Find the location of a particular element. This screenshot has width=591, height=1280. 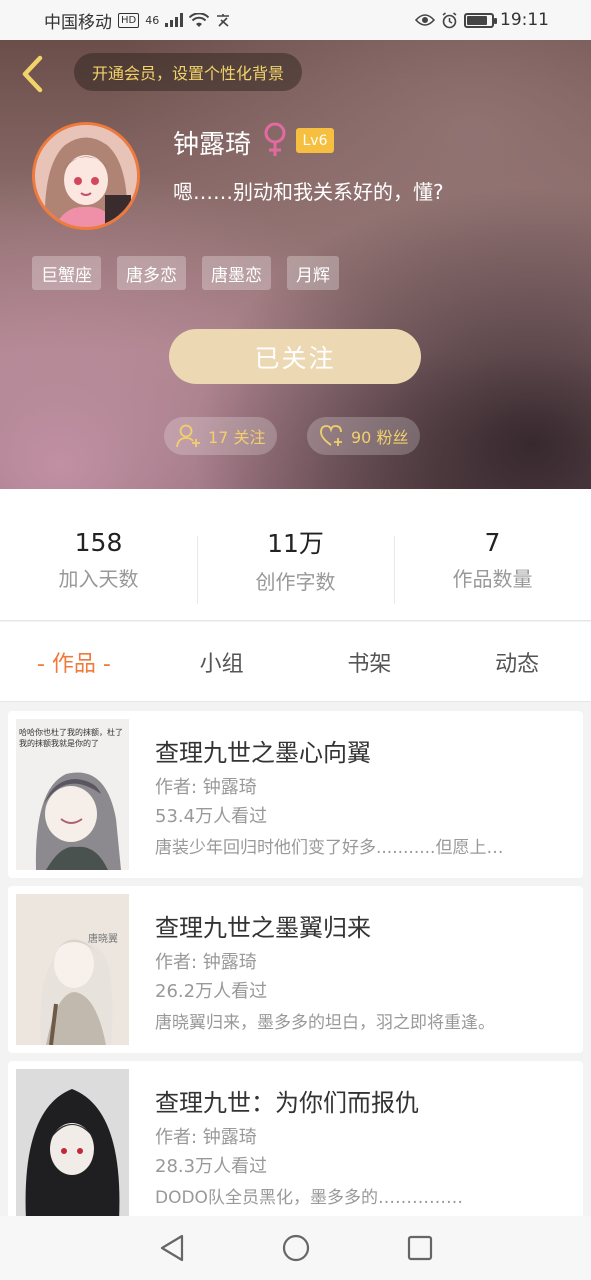

stat-join-days: 158 加入天数 is located at coordinates (98, 554).